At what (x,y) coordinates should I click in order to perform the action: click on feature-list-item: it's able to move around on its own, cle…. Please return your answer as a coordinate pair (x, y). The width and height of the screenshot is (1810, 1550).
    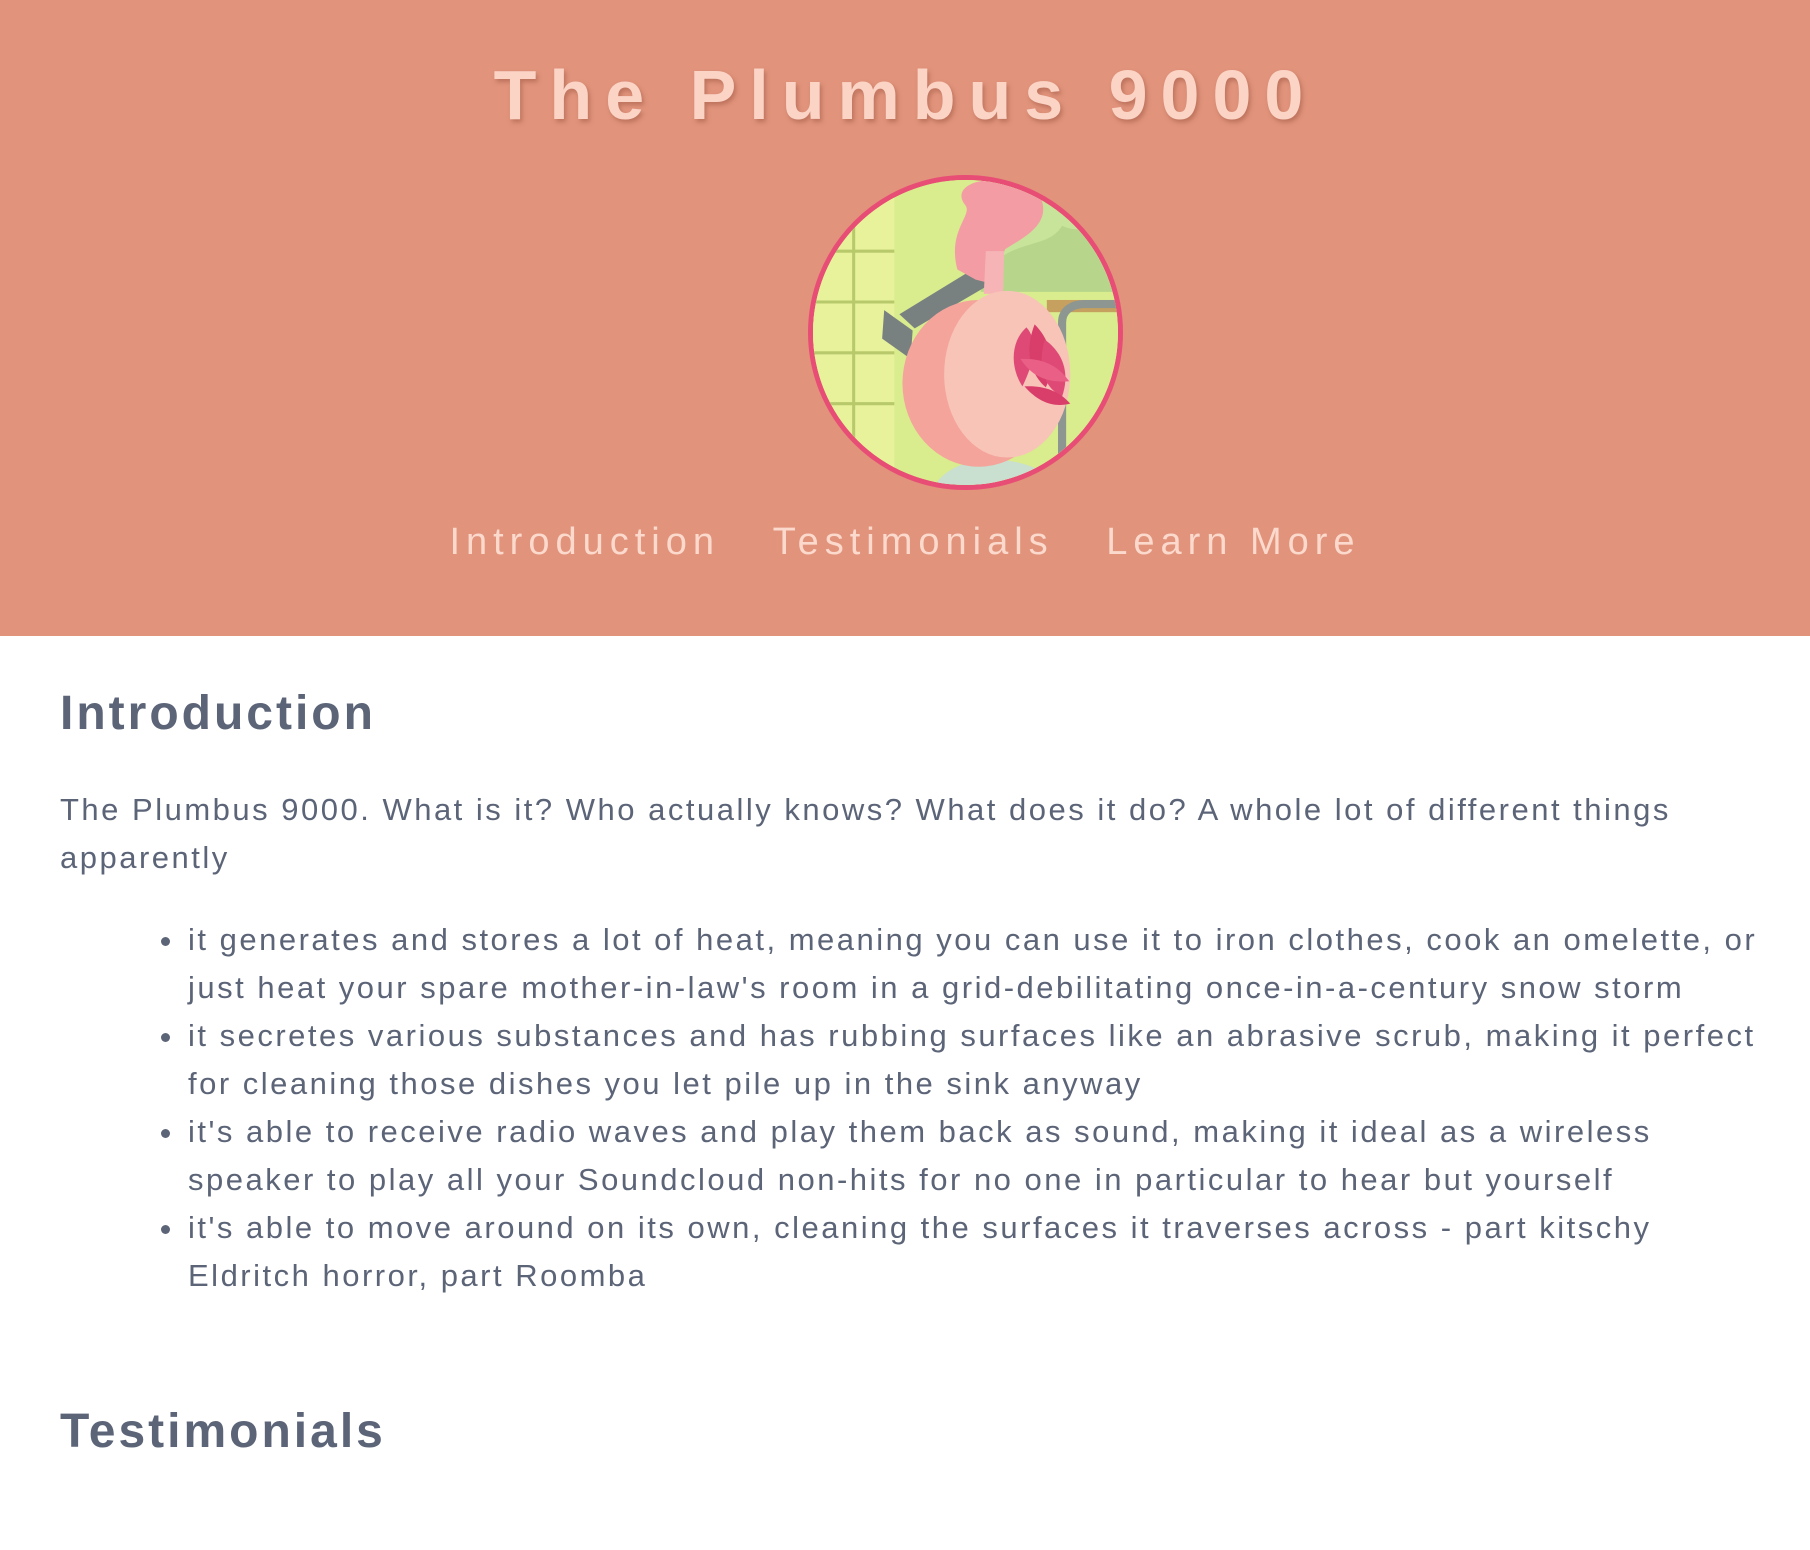
    Looking at the image, I should click on (983, 1252).